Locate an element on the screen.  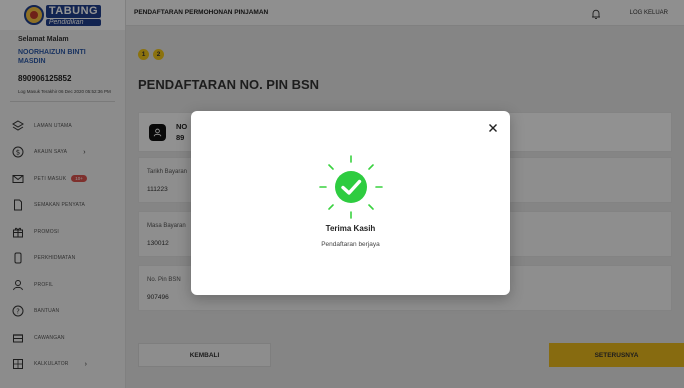
check-circle-icon is located at coordinates (351, 187).